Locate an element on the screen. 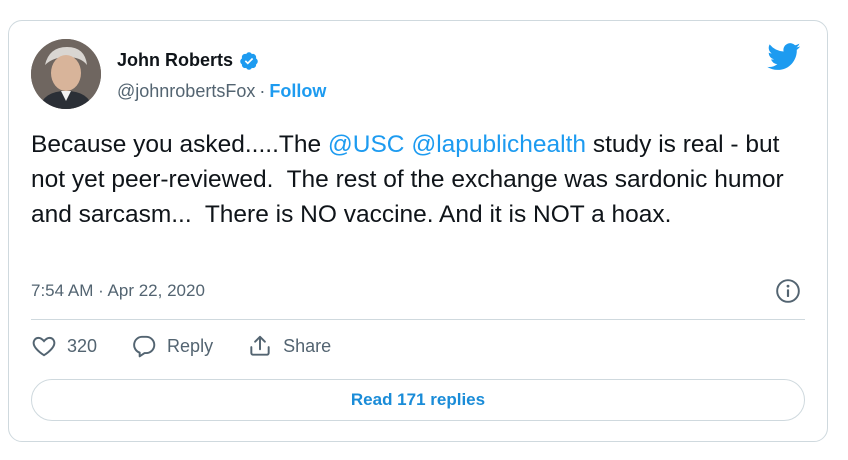 Image resolution: width=848 pixels, height=460 pixels. tweet-text-part: Because you asked.....The is located at coordinates (179, 144).